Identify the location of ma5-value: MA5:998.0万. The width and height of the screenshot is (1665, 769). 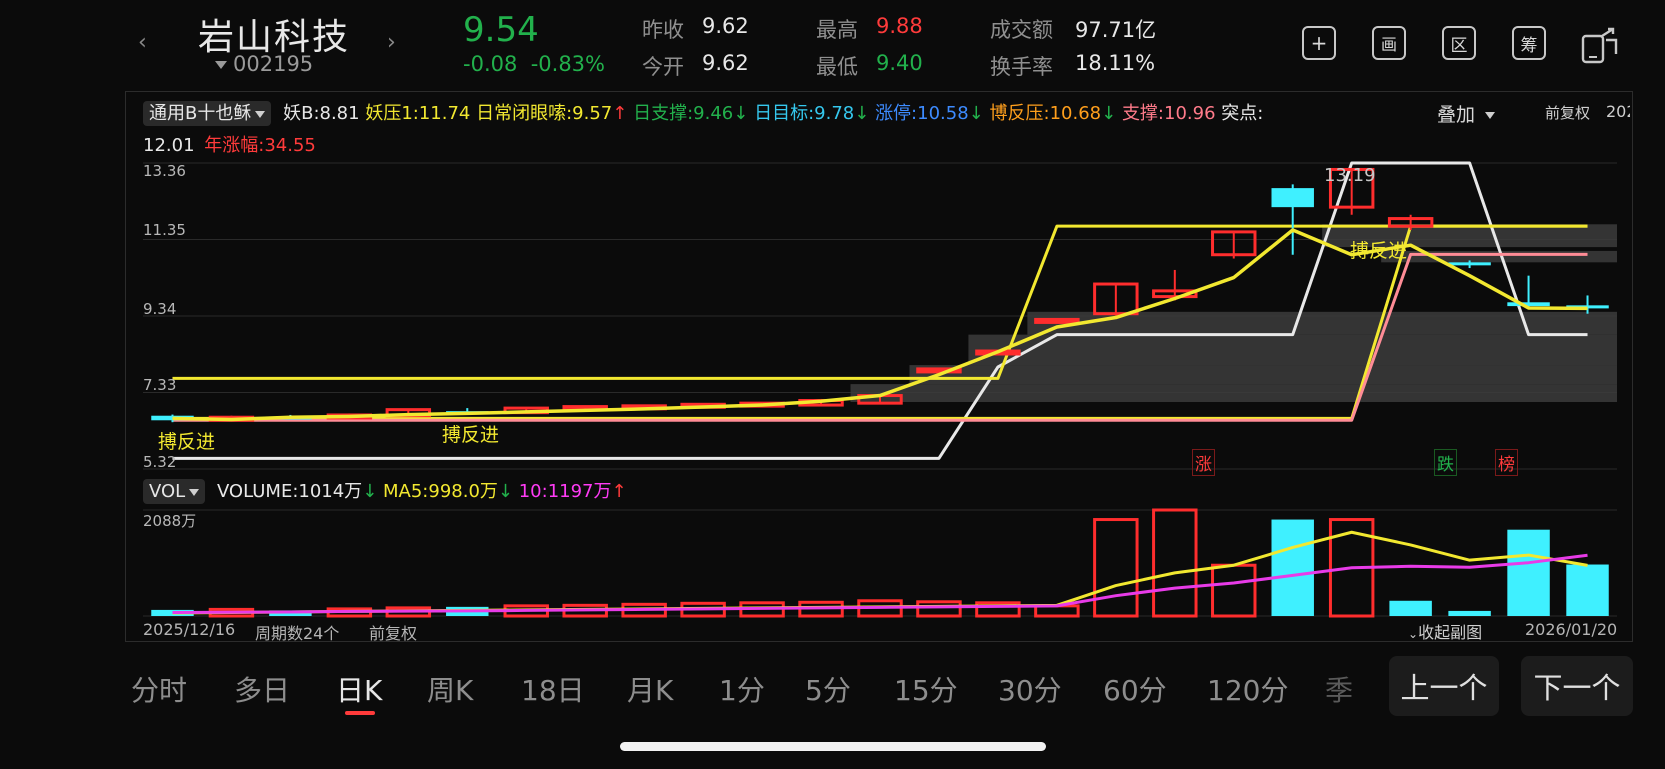
(440, 491).